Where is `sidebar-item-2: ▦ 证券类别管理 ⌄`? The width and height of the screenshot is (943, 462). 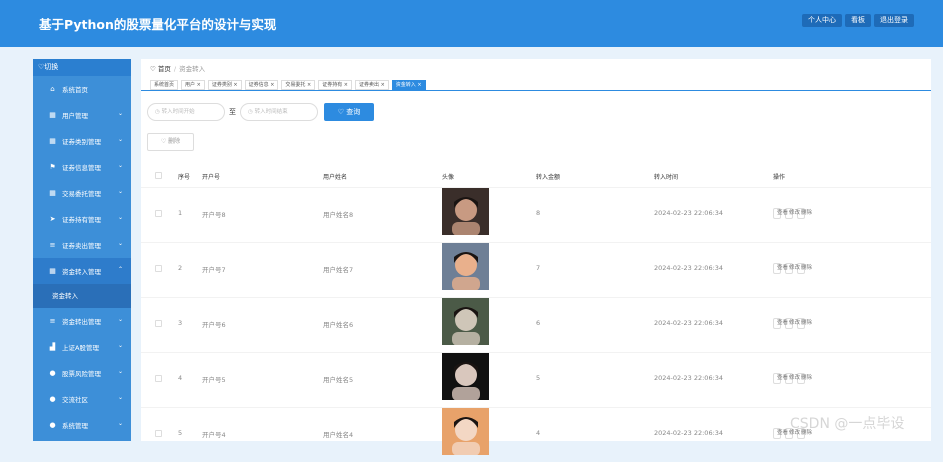
sidebar-item-2: ▦ 证券类别管理 ⌄ is located at coordinates (82, 141).